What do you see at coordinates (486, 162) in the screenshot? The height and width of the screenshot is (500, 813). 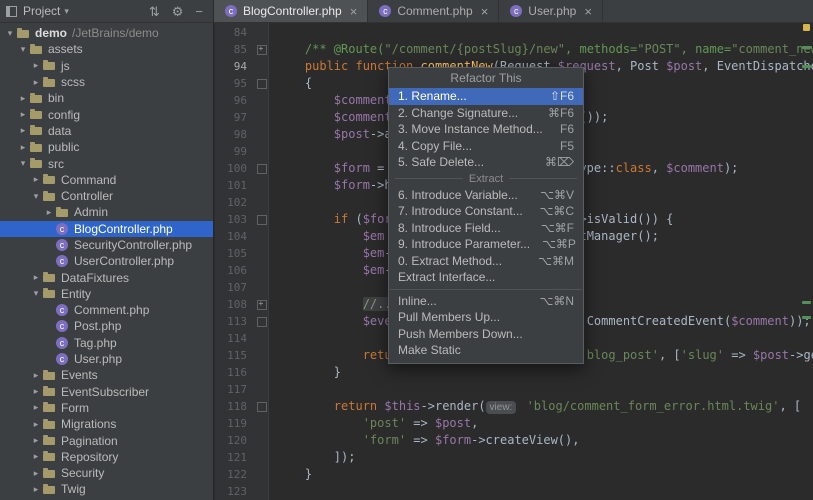 I see `menu-item: 5. Safe Delete... ⌘⌦` at bounding box center [486, 162].